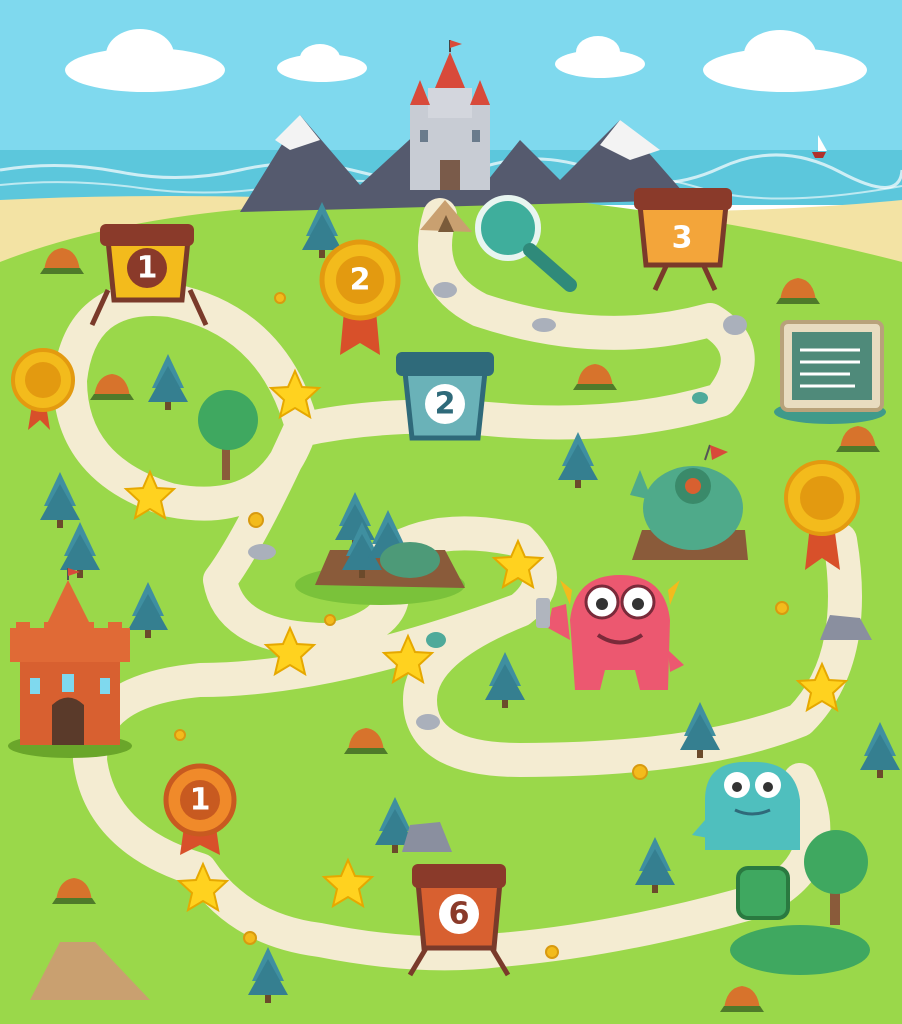 The width and height of the screenshot is (902, 1024). Describe the element at coordinates (830, 372) in the screenshot. I see `quest-sign-icon` at that location.